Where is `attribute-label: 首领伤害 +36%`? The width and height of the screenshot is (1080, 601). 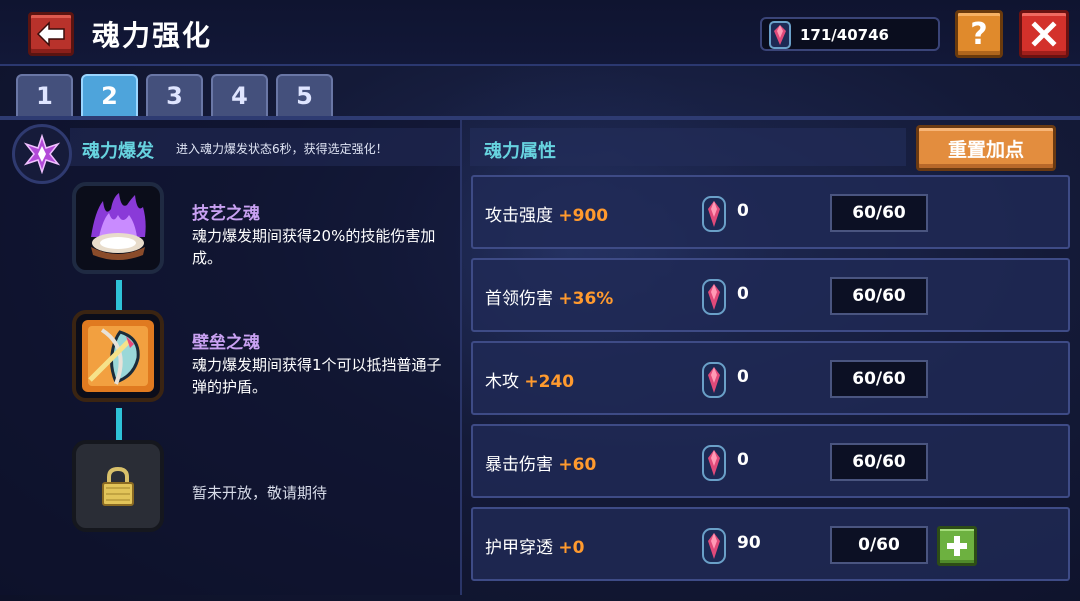 attribute-label: 首领伤害 +36% is located at coordinates (549, 296).